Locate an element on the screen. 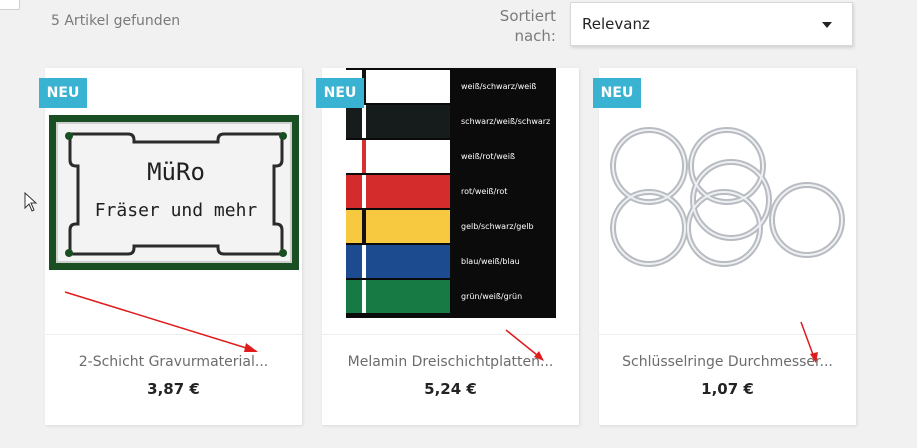 This screenshot has width=917, height=448. swatch-label: blau/weiß/blau is located at coordinates (490, 261).